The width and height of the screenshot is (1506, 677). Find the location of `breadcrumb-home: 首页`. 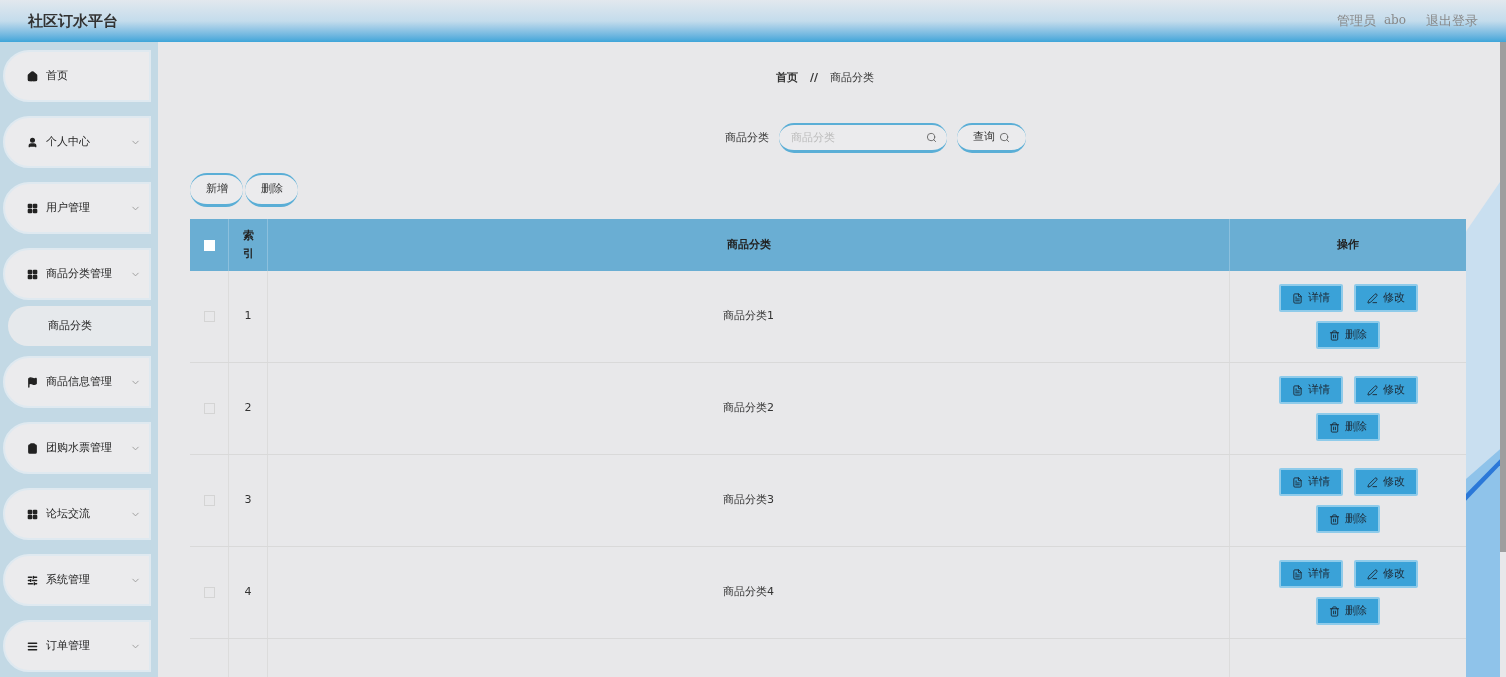

breadcrumb-home: 首页 is located at coordinates (786, 78).